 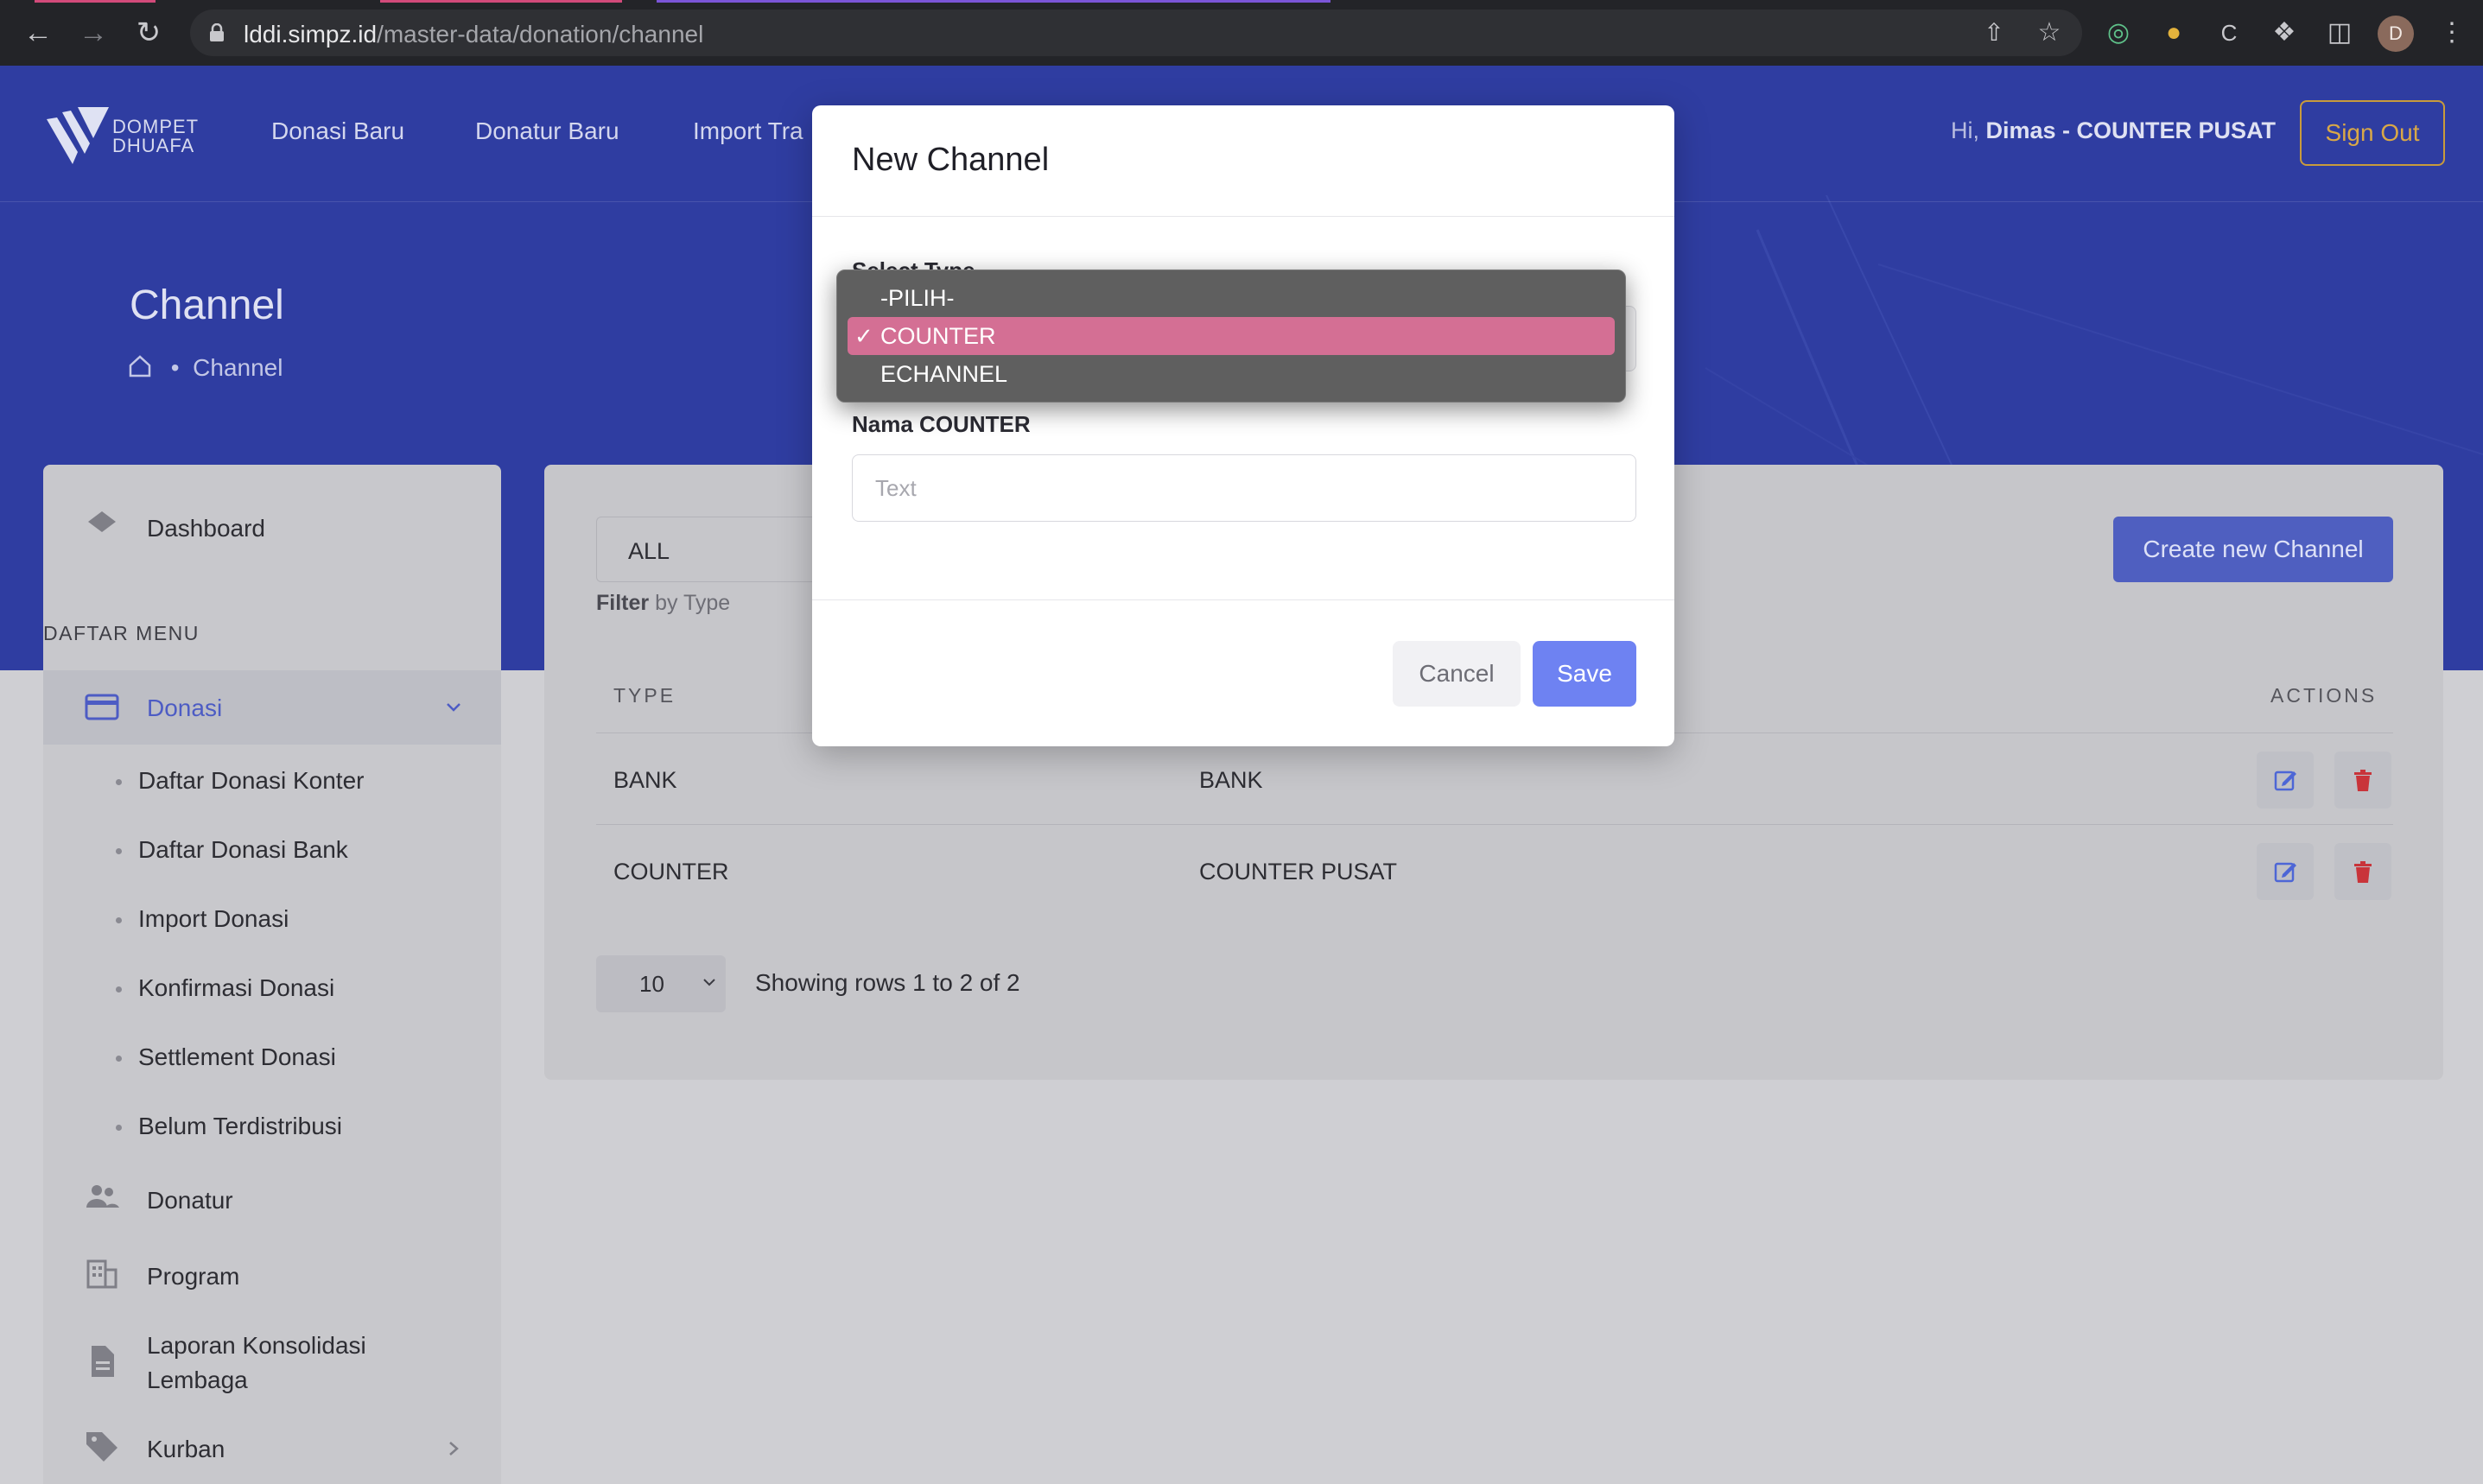 What do you see at coordinates (272, 708) in the screenshot?
I see `sidebar-item-donasi-content: Donasi` at bounding box center [272, 708].